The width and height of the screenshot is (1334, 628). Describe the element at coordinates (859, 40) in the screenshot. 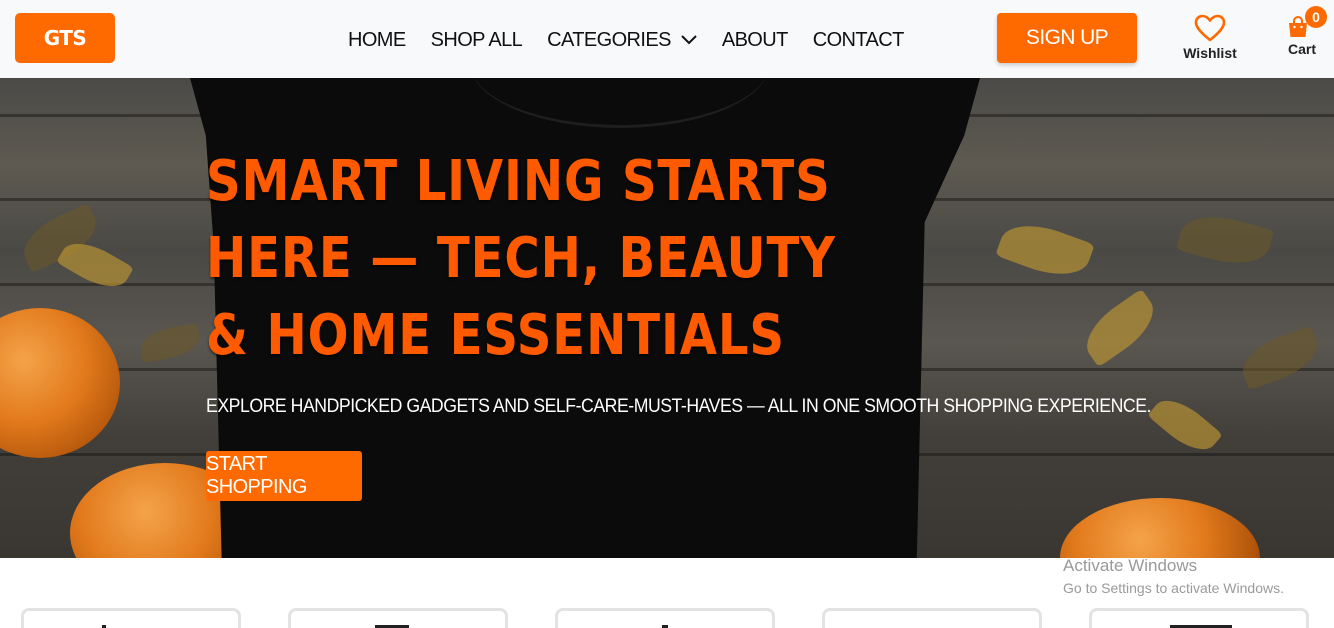

I see `nav-contact: CONTACT` at that location.